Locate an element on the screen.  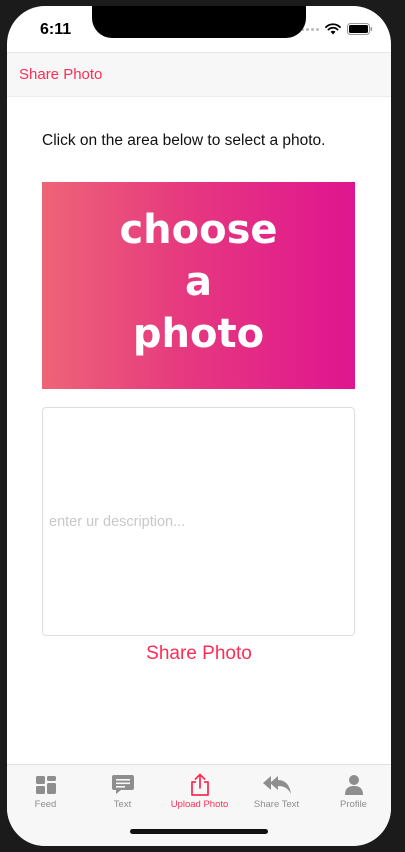
choose-photo-line: a is located at coordinates (198, 282).